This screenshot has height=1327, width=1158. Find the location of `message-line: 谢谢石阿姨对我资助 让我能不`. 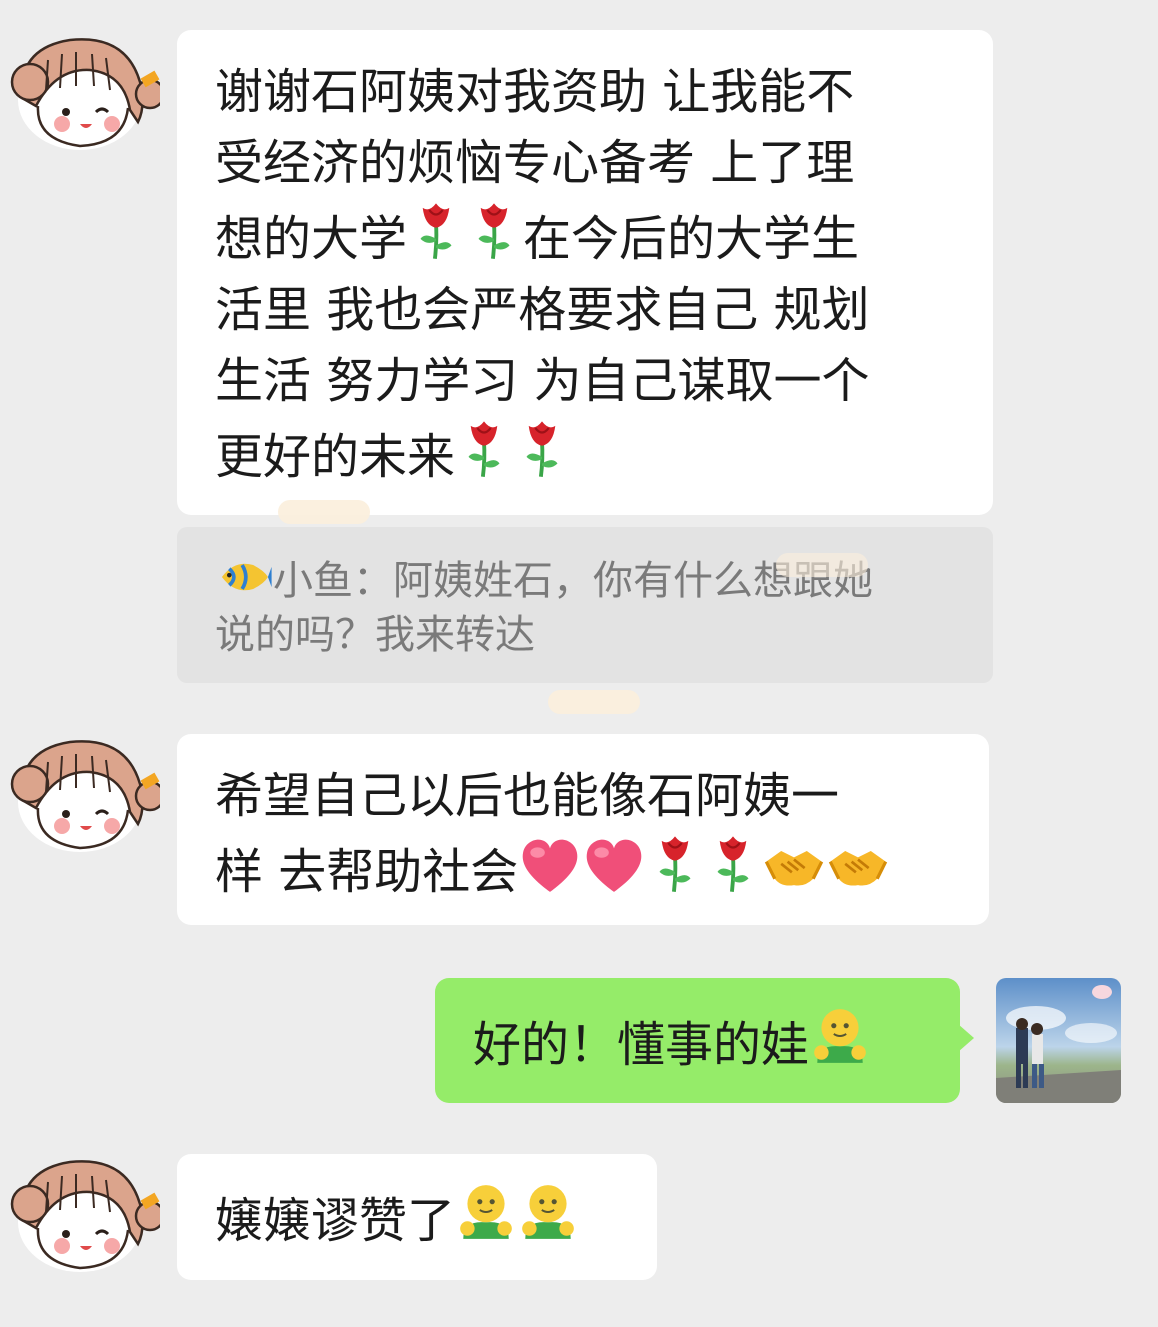

message-line: 谢谢石阿姨对我资助 让我能不 is located at coordinates (535, 92).